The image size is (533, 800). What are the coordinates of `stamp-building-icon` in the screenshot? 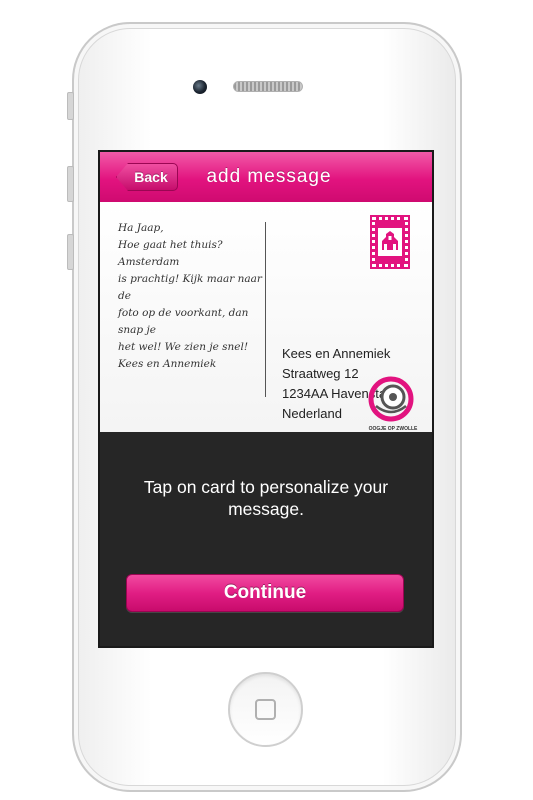 It's located at (390, 242).